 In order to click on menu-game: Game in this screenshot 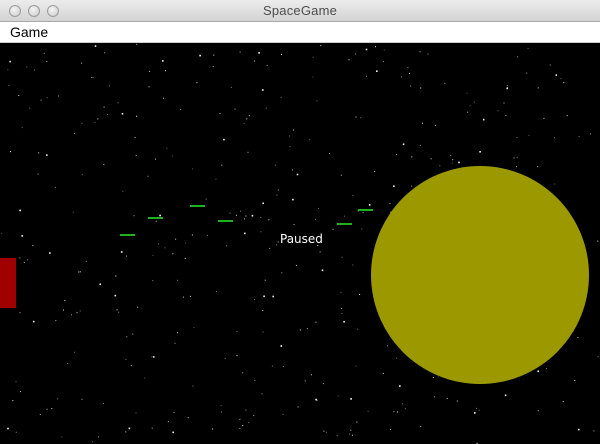, I will do `click(29, 32)`.